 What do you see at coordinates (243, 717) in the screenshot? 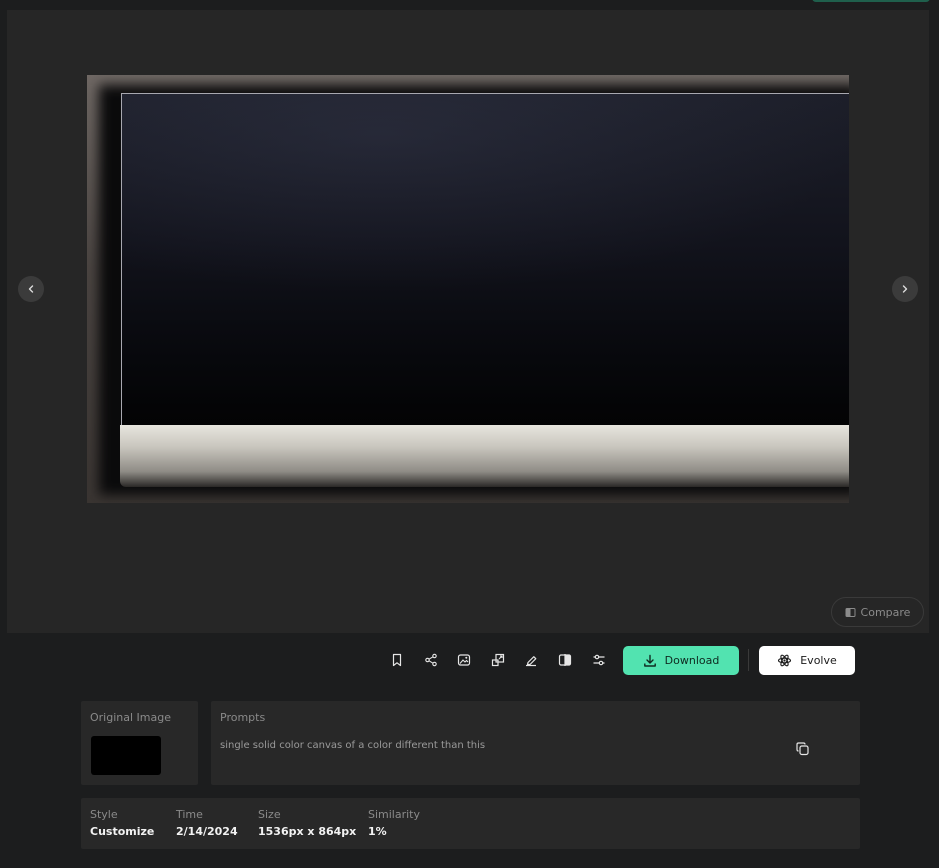
I see `prompts-label: Prompts` at bounding box center [243, 717].